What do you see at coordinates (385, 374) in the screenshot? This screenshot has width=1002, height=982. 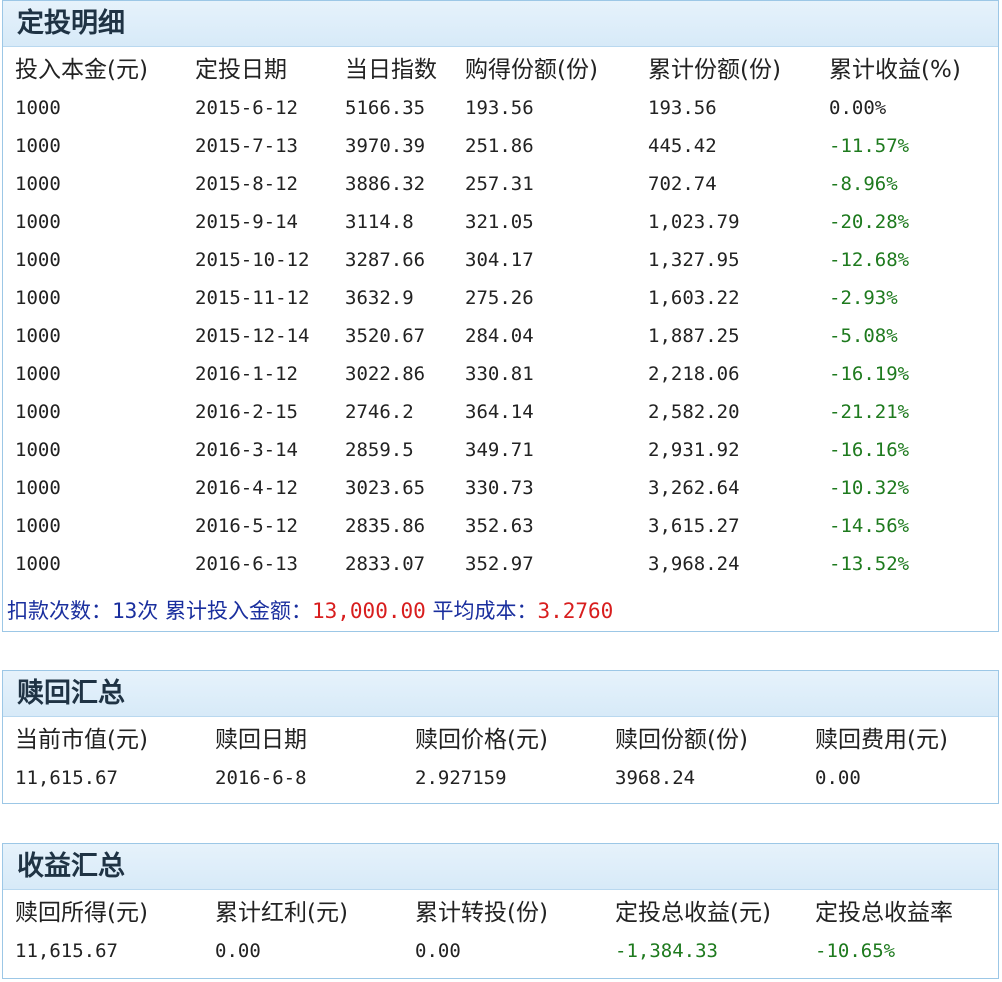 I see `cell-index: 3022.86` at bounding box center [385, 374].